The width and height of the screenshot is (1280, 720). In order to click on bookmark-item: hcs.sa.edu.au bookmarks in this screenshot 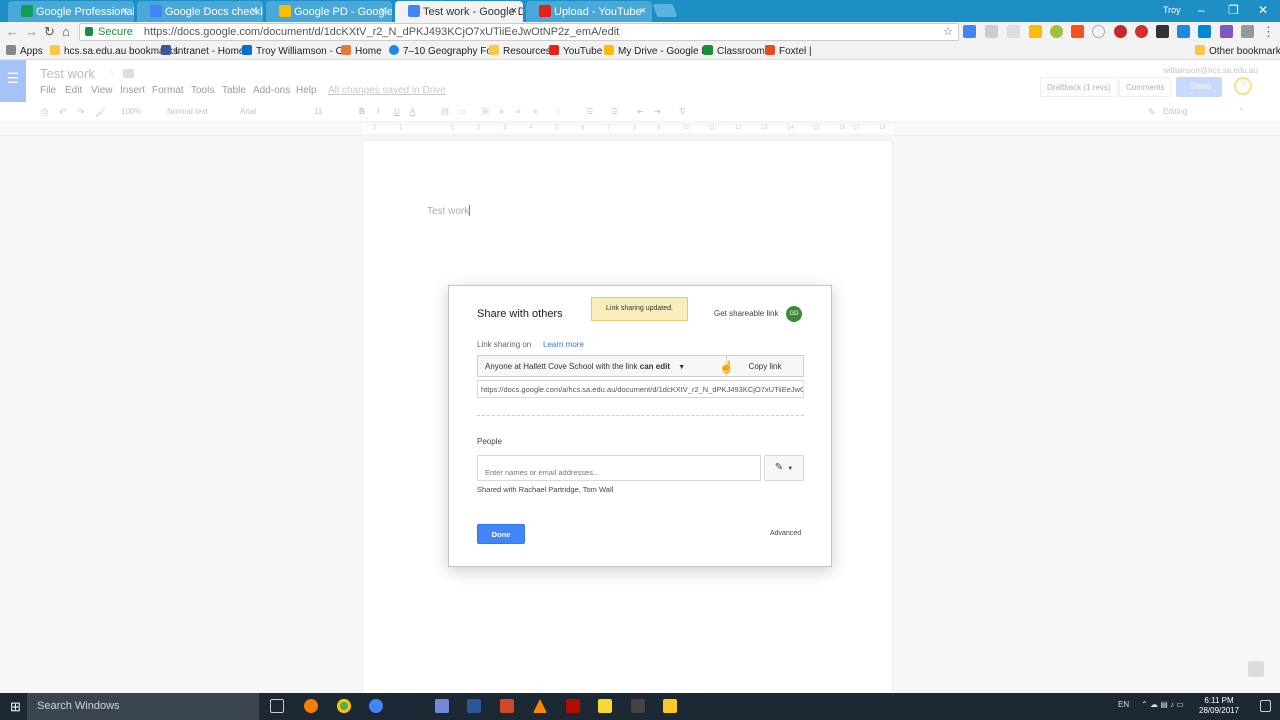, I will do `click(114, 51)`.